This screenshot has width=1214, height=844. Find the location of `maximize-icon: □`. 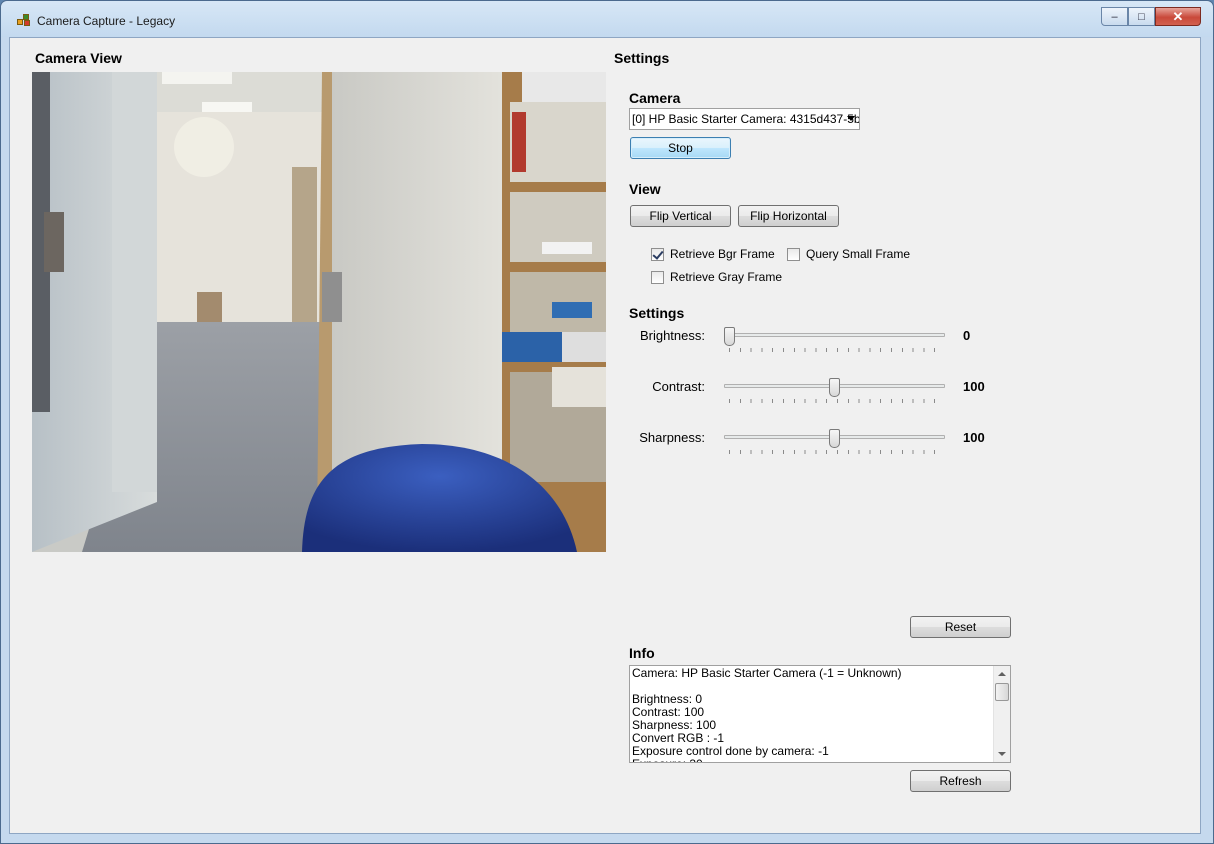

maximize-icon: □ is located at coordinates (1141, 16).